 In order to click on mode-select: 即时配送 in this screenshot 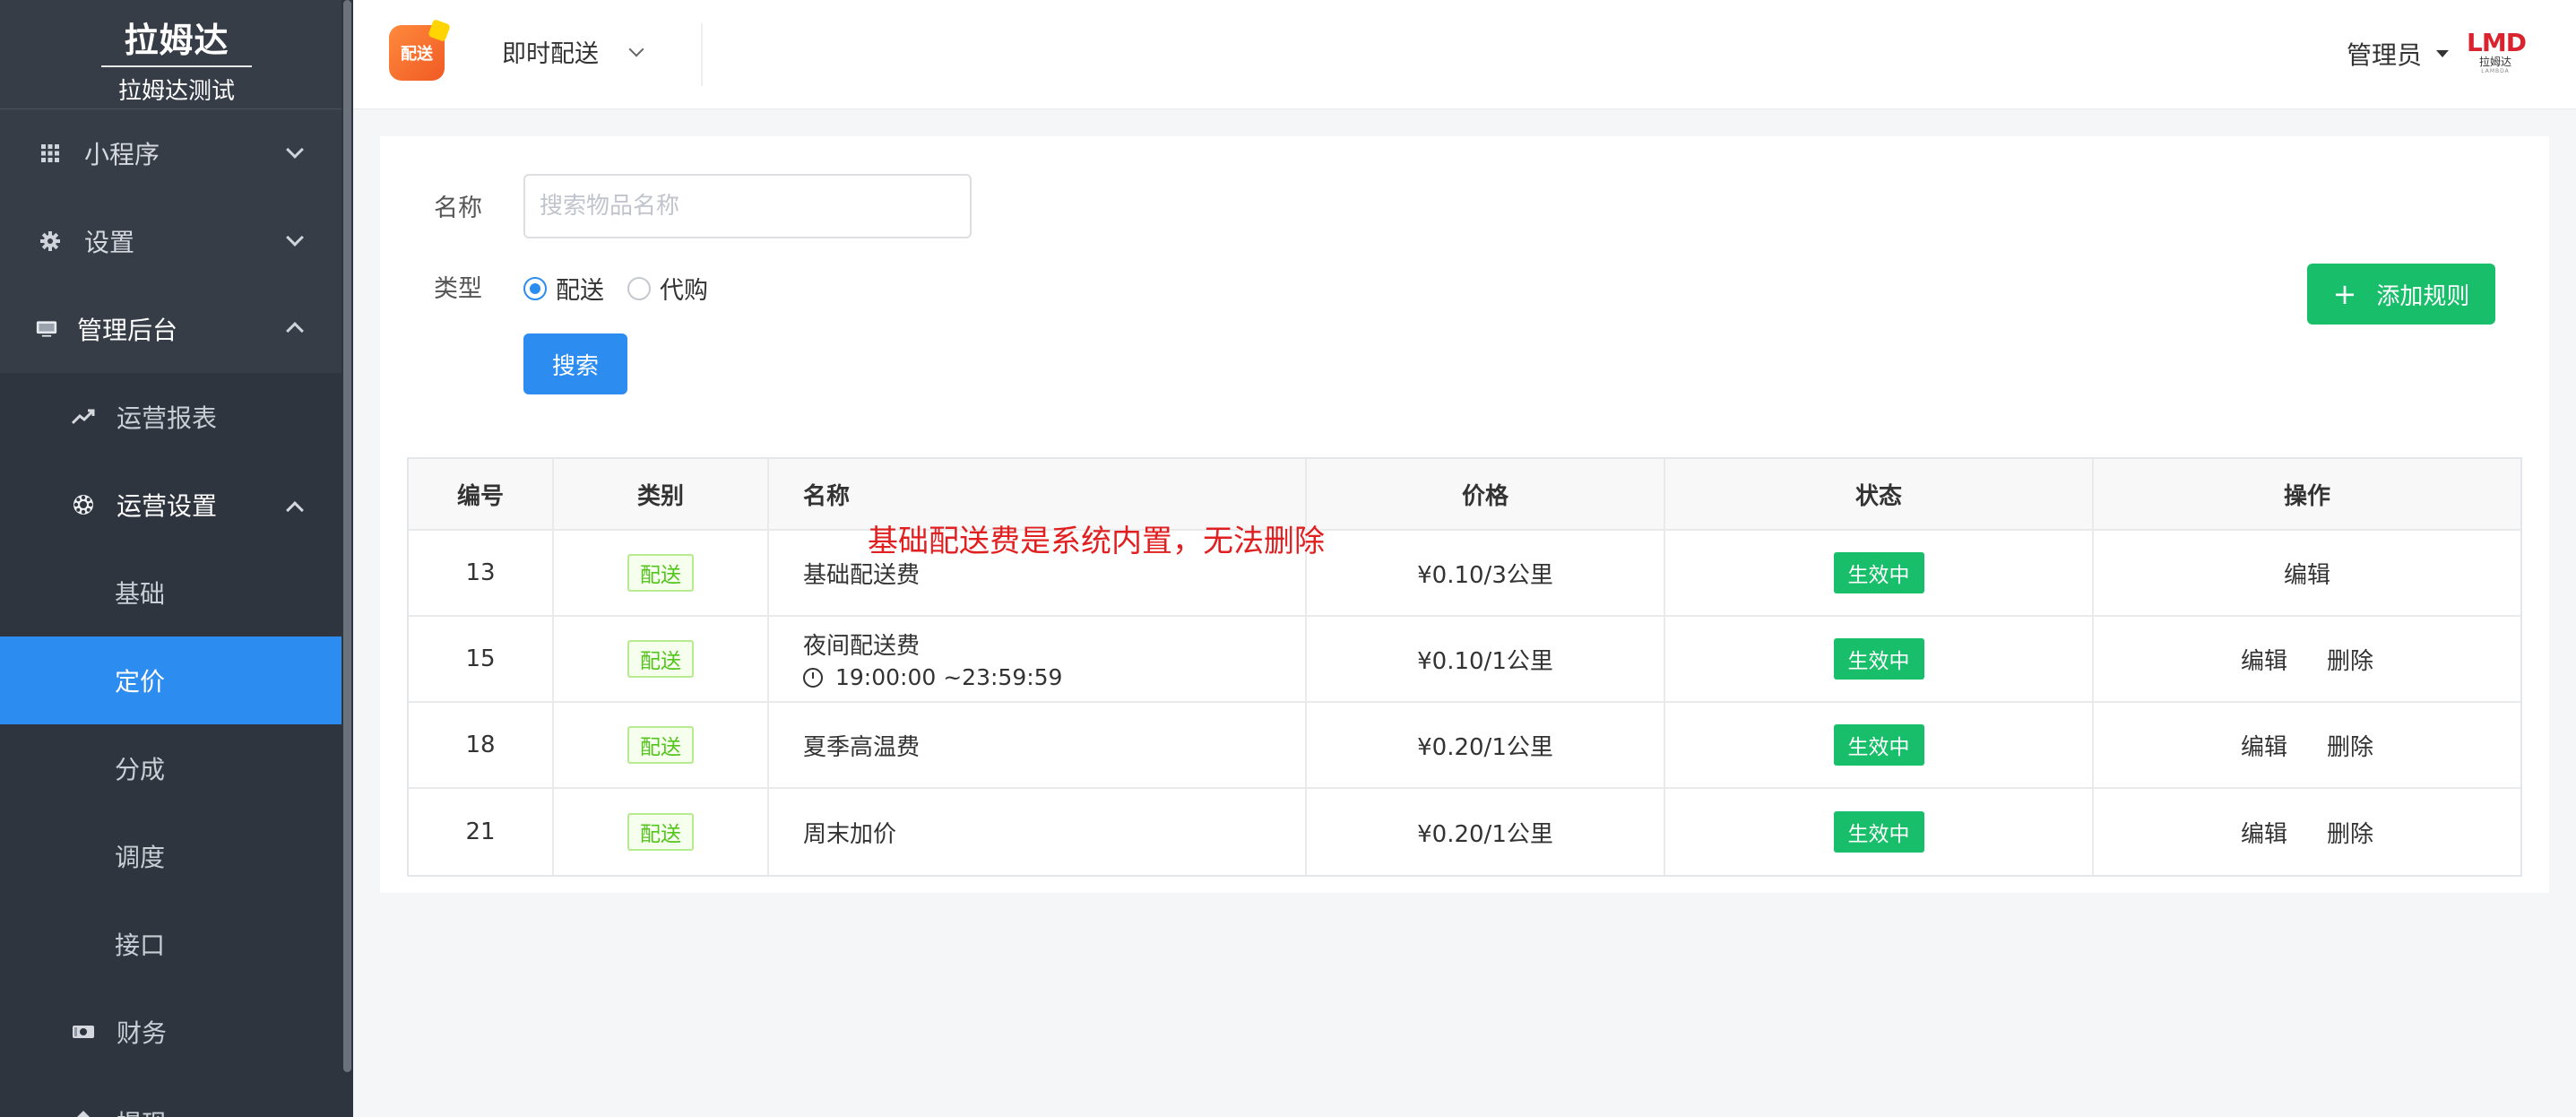, I will do `click(573, 52)`.